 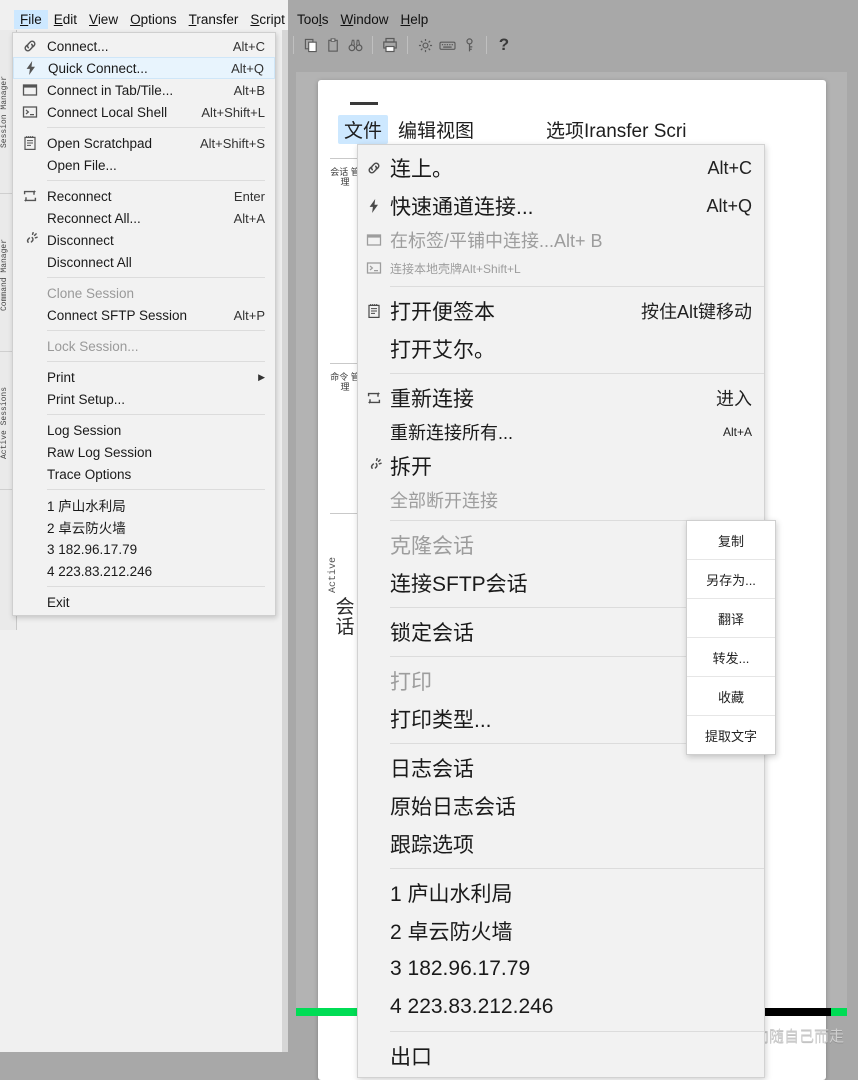 What do you see at coordinates (561, 500) in the screenshot?
I see `embedded-menu-item-11: 全部断开连接` at bounding box center [561, 500].